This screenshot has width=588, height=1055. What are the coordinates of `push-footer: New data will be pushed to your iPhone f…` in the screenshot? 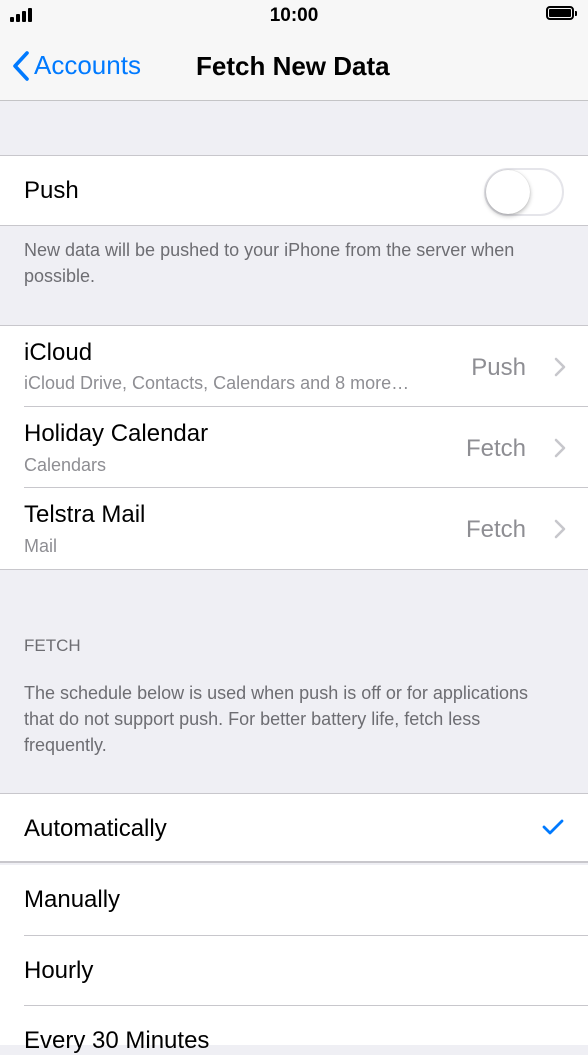 It's located at (269, 263).